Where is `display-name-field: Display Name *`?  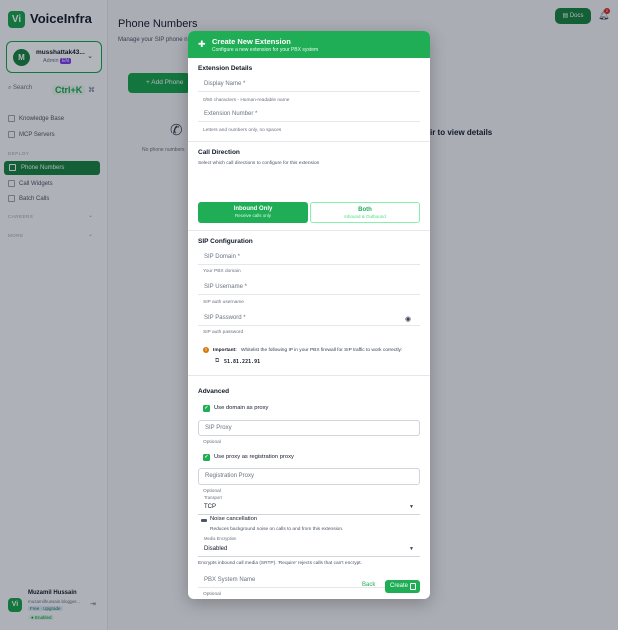 display-name-field: Display Name * is located at coordinates (309, 84).